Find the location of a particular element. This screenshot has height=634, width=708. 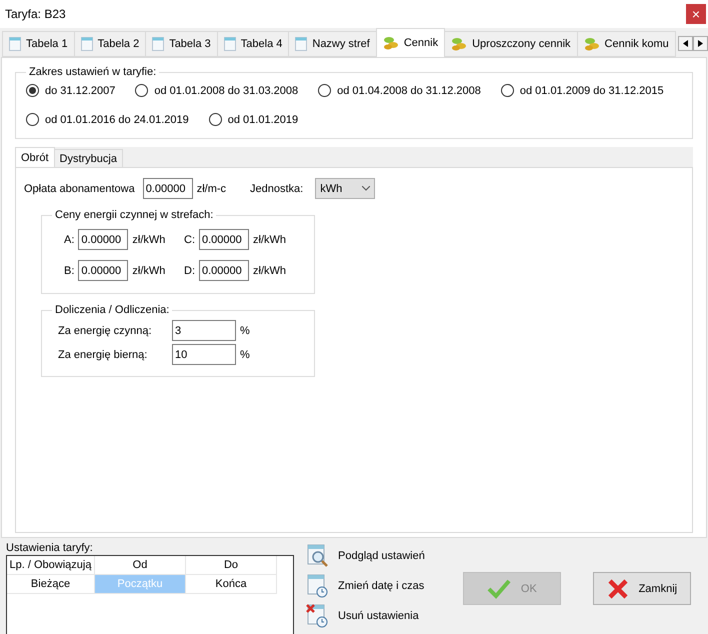

radio-option: od 01.01.2016 do 24.01.2019 is located at coordinates (107, 119).